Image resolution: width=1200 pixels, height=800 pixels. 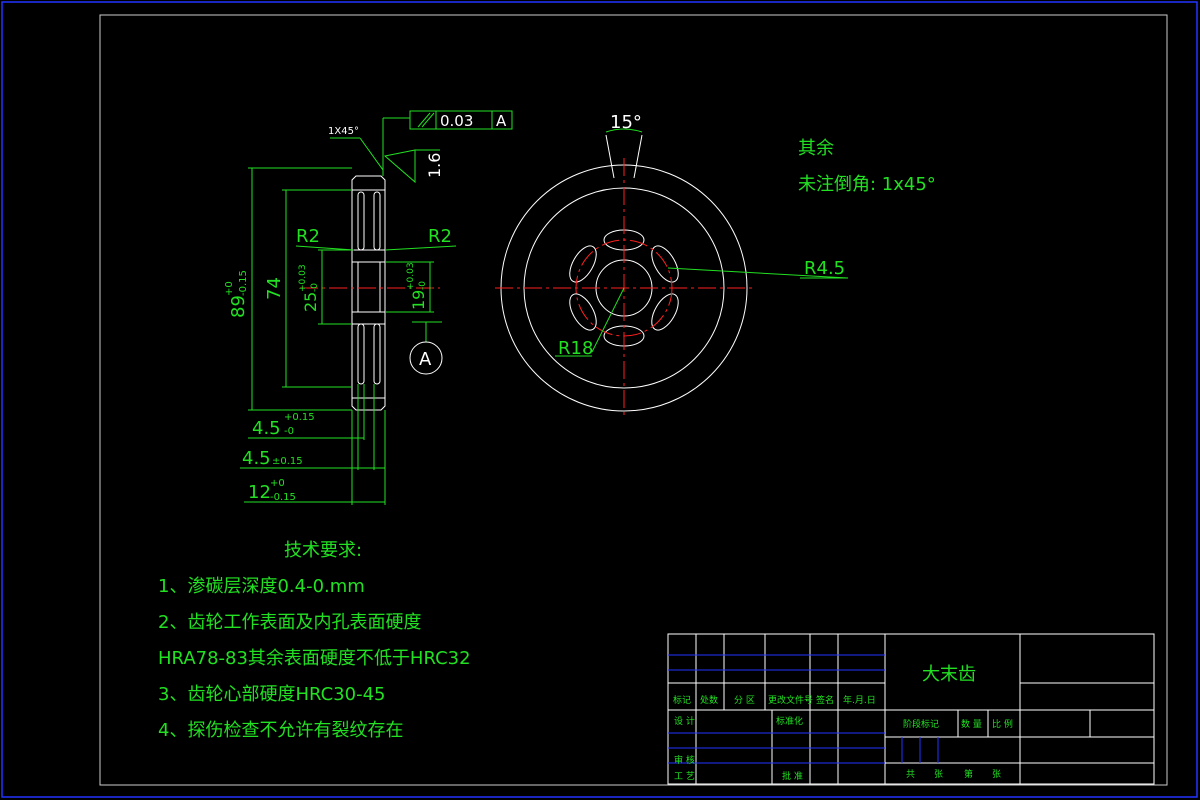 What do you see at coordinates (824, 268) in the screenshot?
I see `radius-hole-label: R4.5` at bounding box center [824, 268].